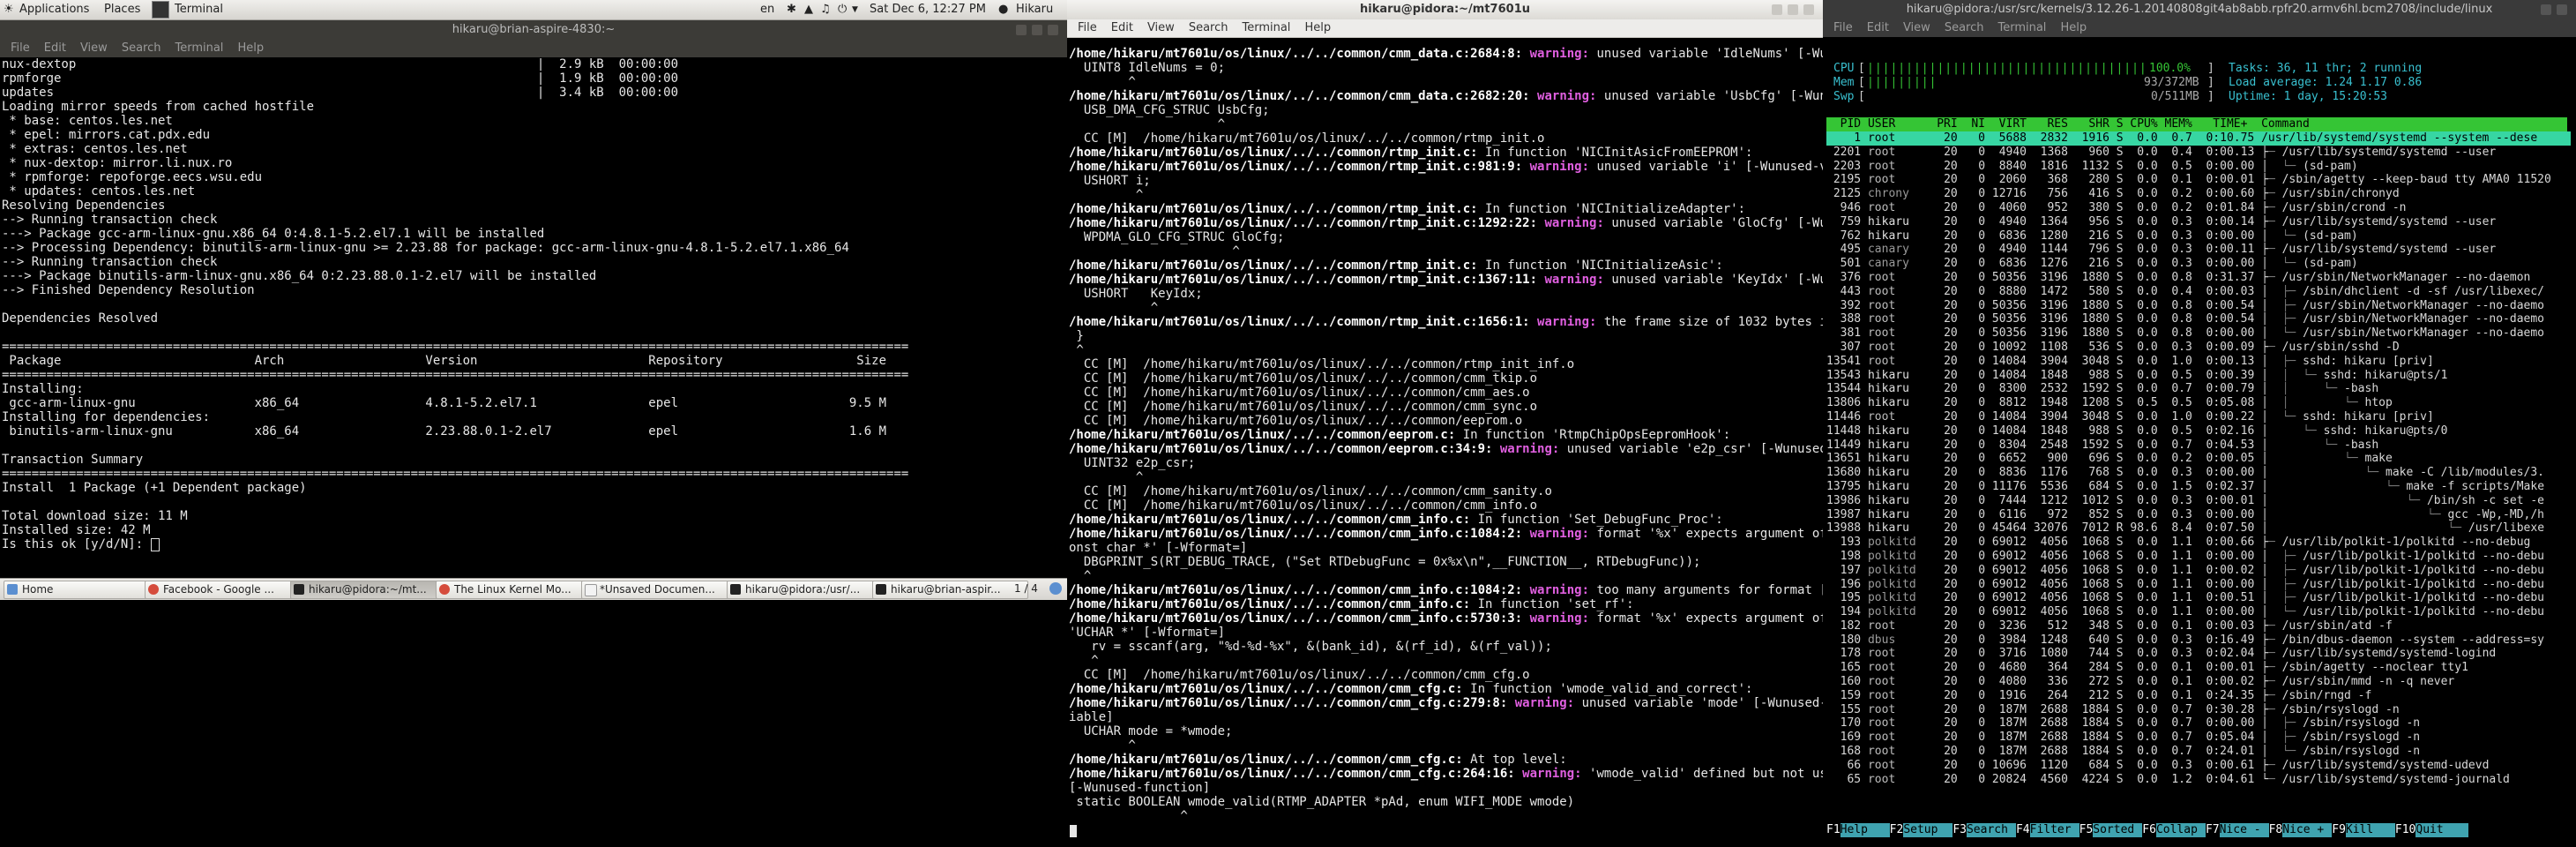  Describe the element at coordinates (1777, 10) in the screenshot. I see `minimize-button` at that location.